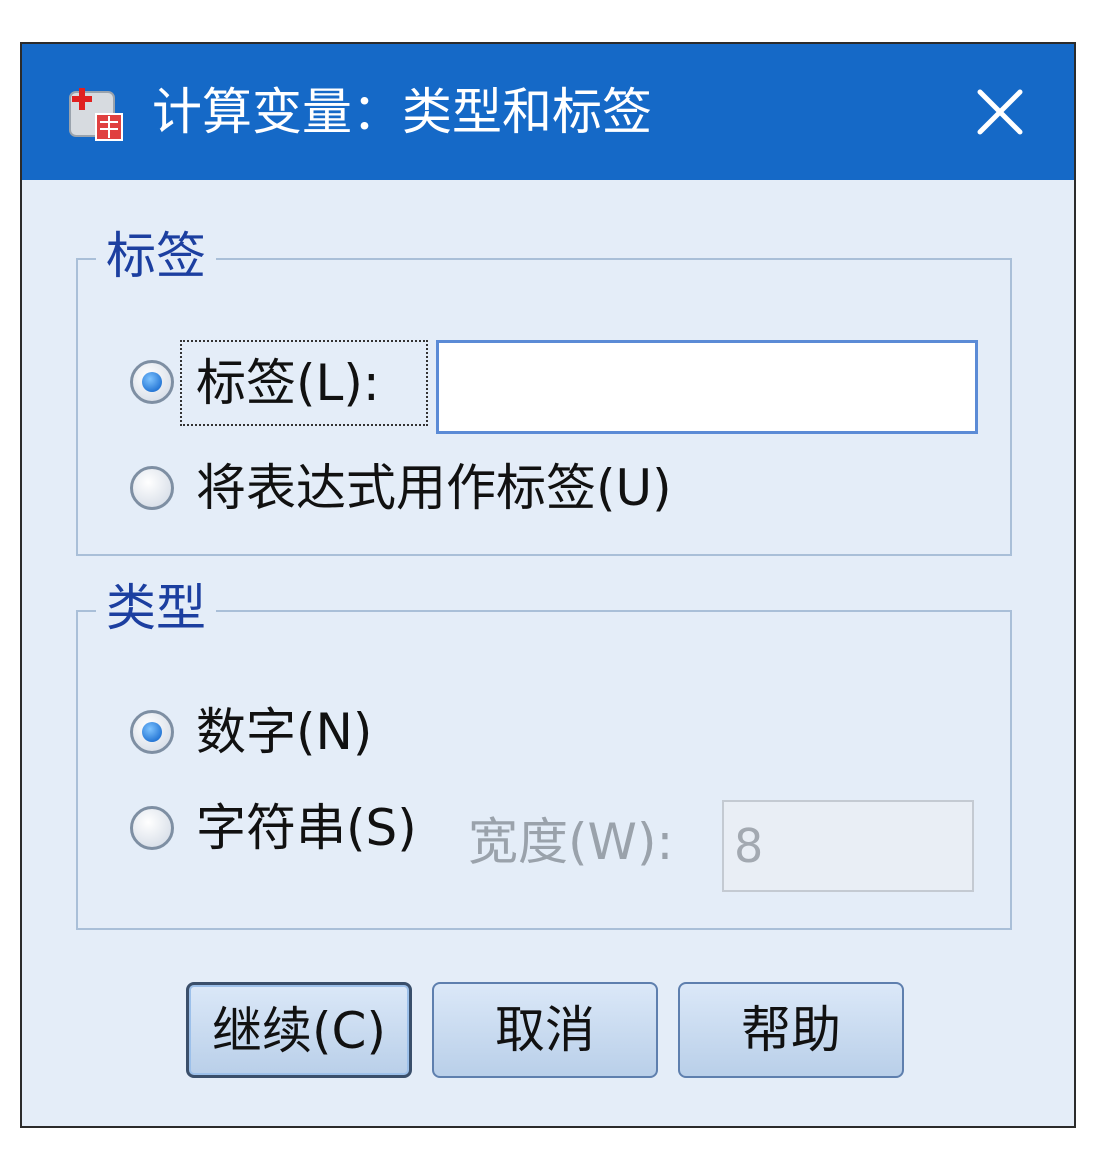 The height and width of the screenshot is (1156, 1100). What do you see at coordinates (791, 1030) in the screenshot?
I see `help-button: 帮助` at bounding box center [791, 1030].